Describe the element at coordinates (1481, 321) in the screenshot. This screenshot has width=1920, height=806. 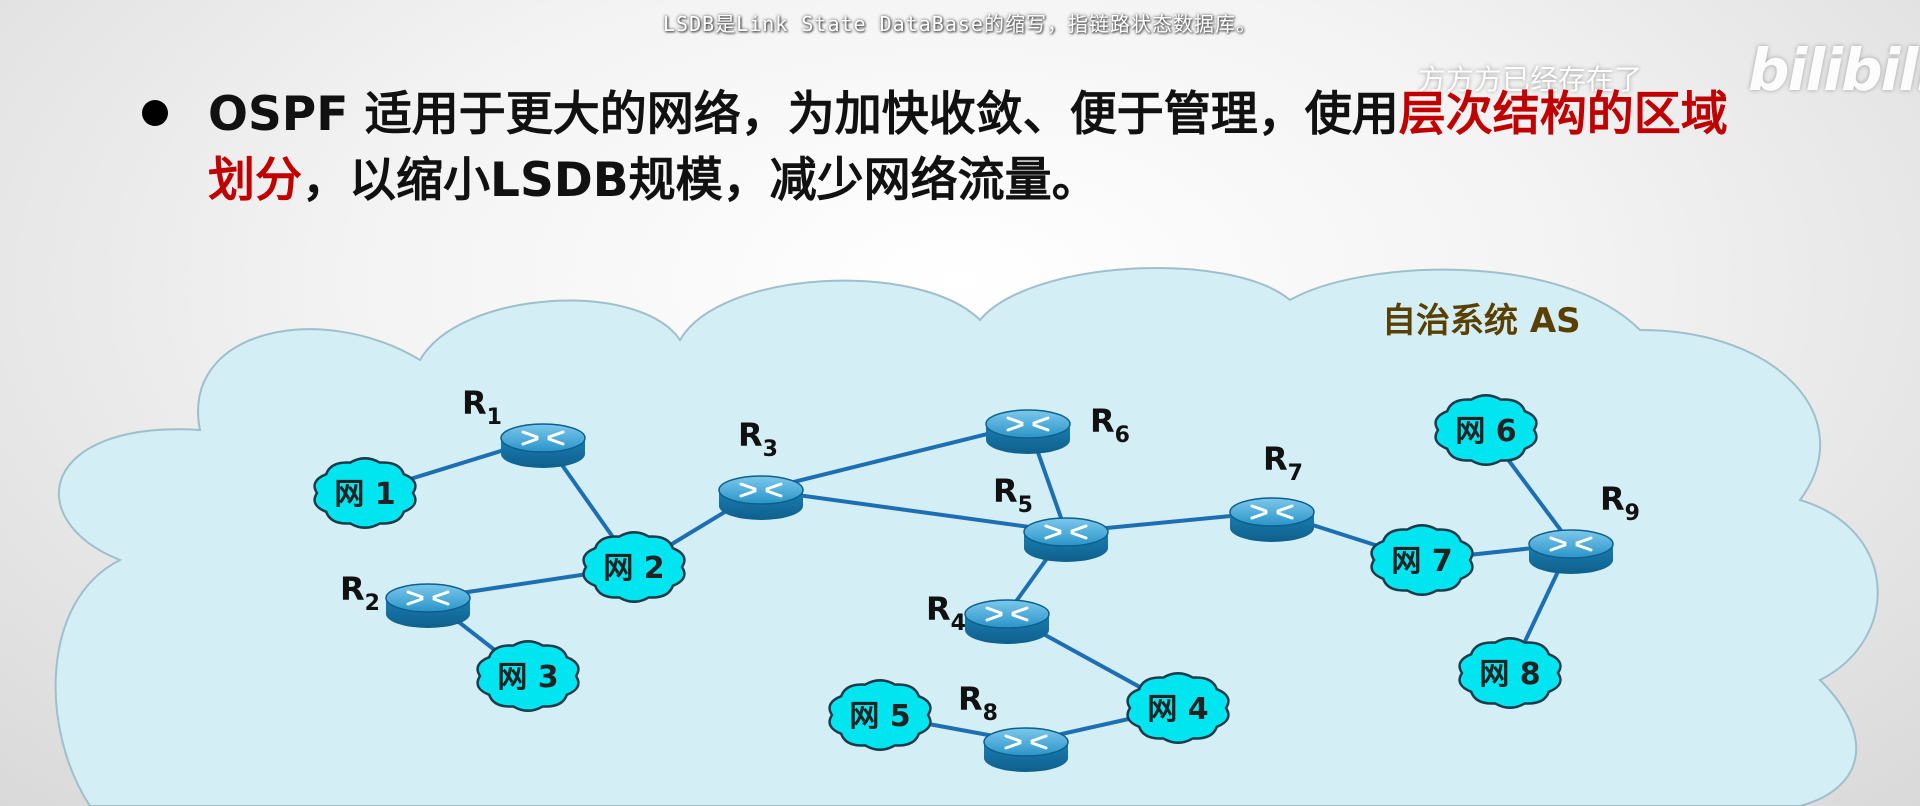
I see `as-label: 自治系统 AS` at that location.